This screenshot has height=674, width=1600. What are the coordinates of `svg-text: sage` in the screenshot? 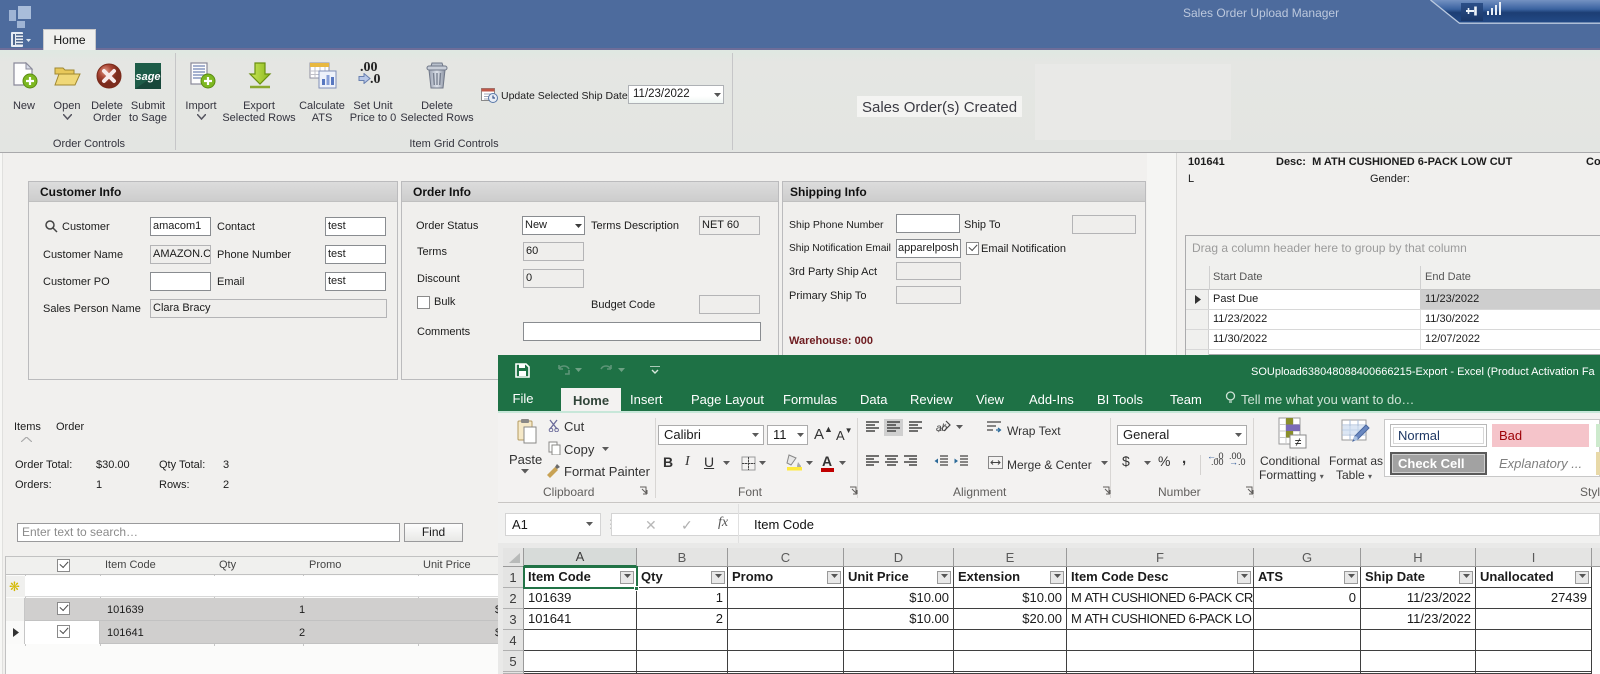 It's located at (147, 77).